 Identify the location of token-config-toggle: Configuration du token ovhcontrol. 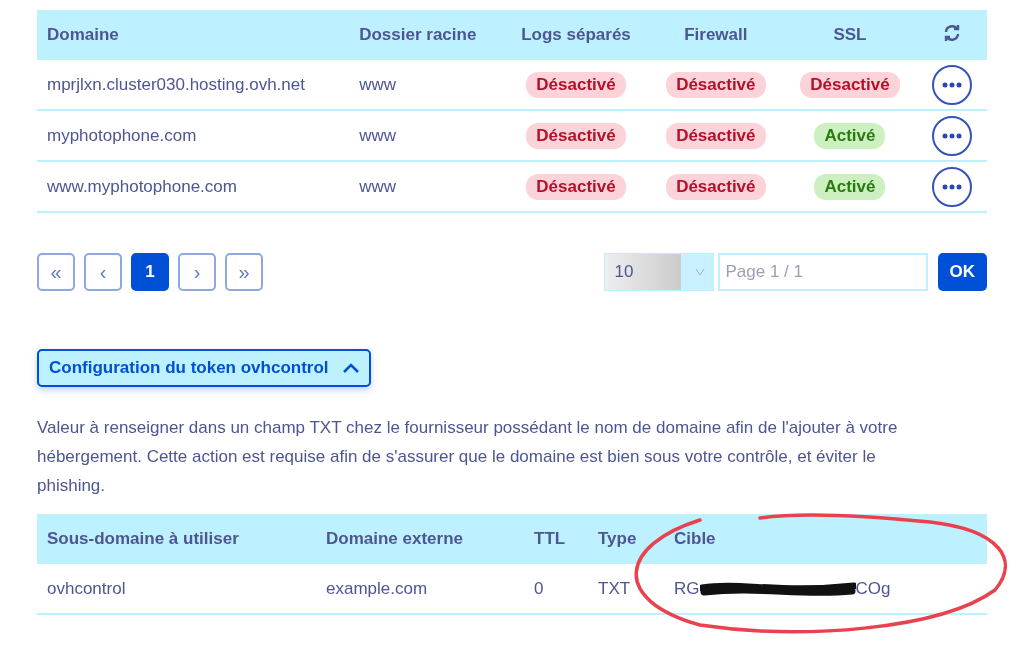
(204, 368).